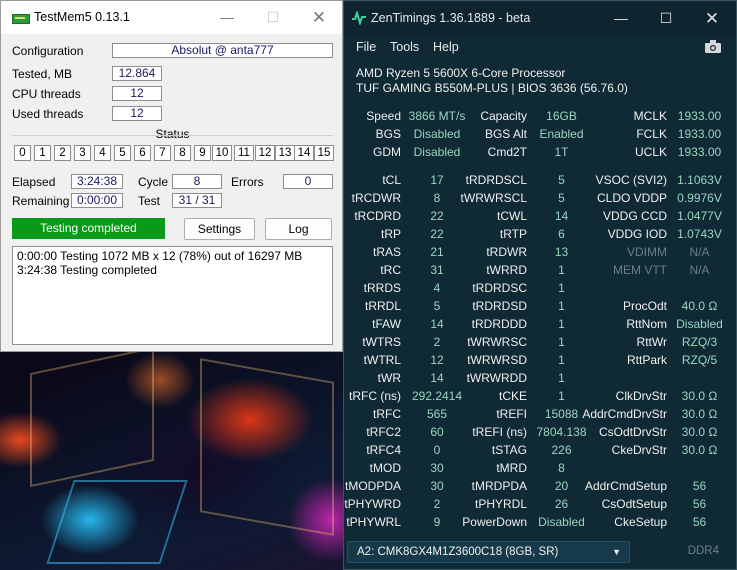  What do you see at coordinates (437, 396) in the screenshot?
I see `timing-value: 292.2414` at bounding box center [437, 396].